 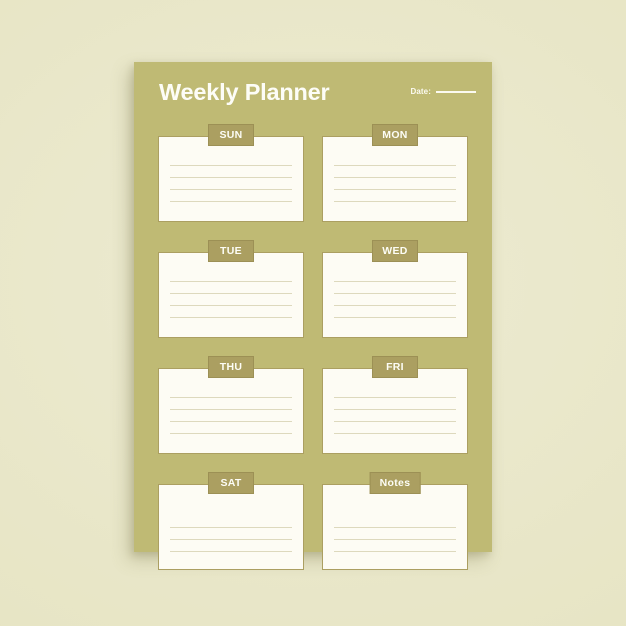 I want to click on card-tab-wed: WED, so click(x=395, y=251).